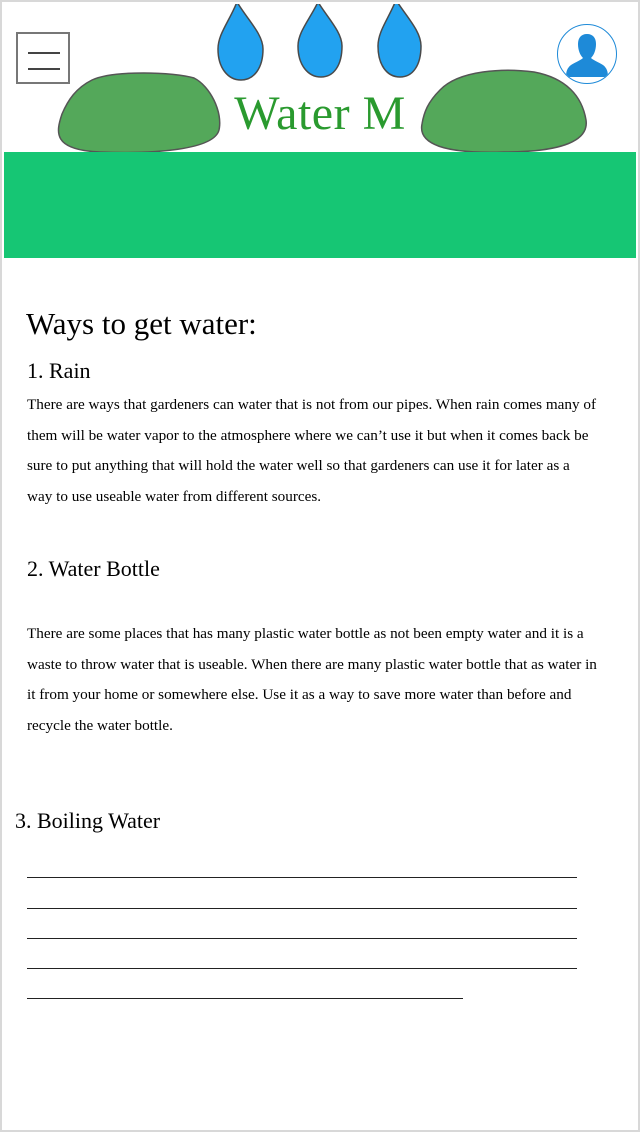  What do you see at coordinates (43, 58) in the screenshot?
I see `menu-button` at bounding box center [43, 58].